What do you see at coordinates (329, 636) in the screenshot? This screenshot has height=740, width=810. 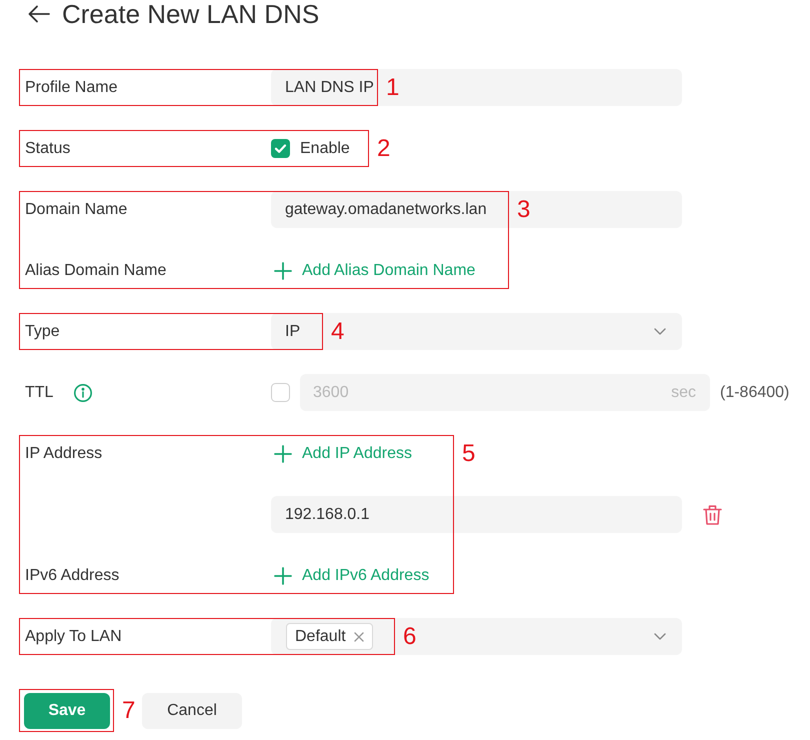 I see `lan-tag: Default` at bounding box center [329, 636].